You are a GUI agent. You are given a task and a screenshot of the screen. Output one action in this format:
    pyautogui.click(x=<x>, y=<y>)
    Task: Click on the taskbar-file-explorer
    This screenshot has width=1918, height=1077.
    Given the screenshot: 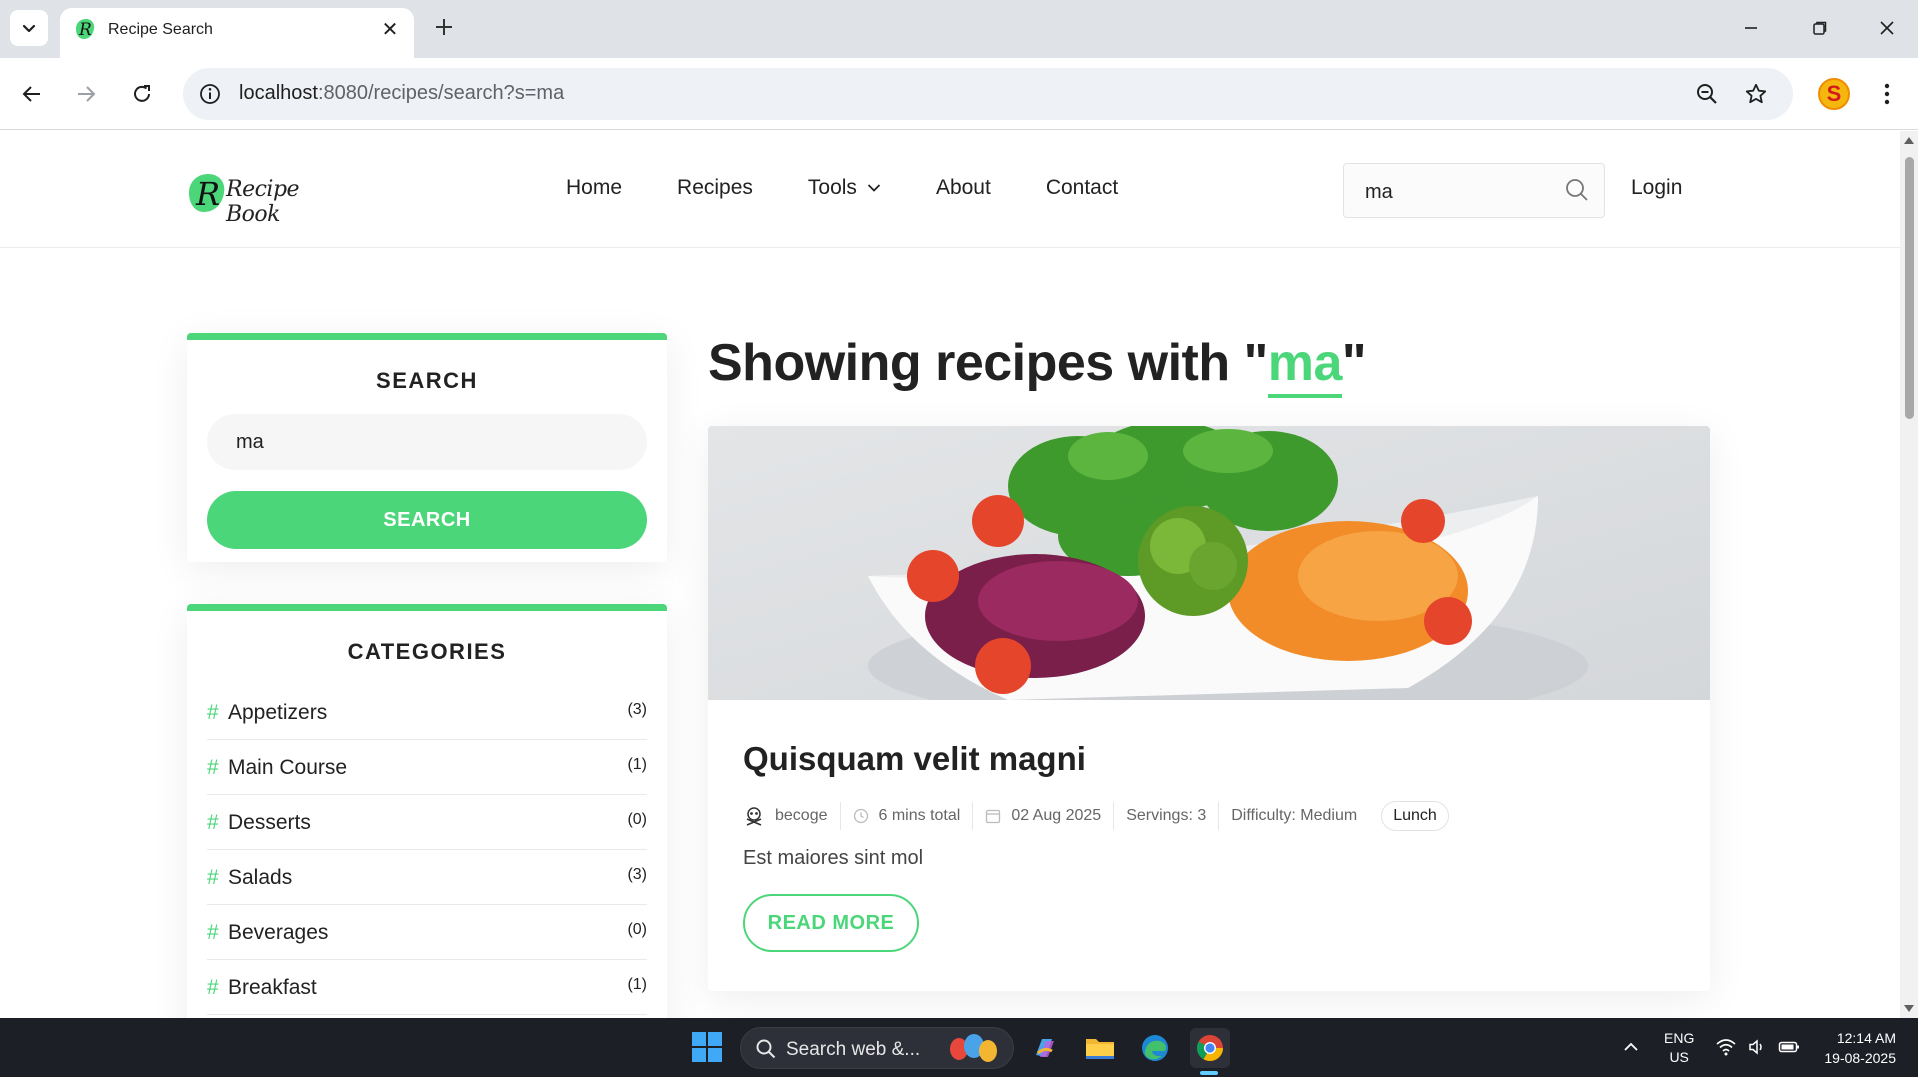 What is the action you would take?
    pyautogui.click(x=1100, y=1048)
    